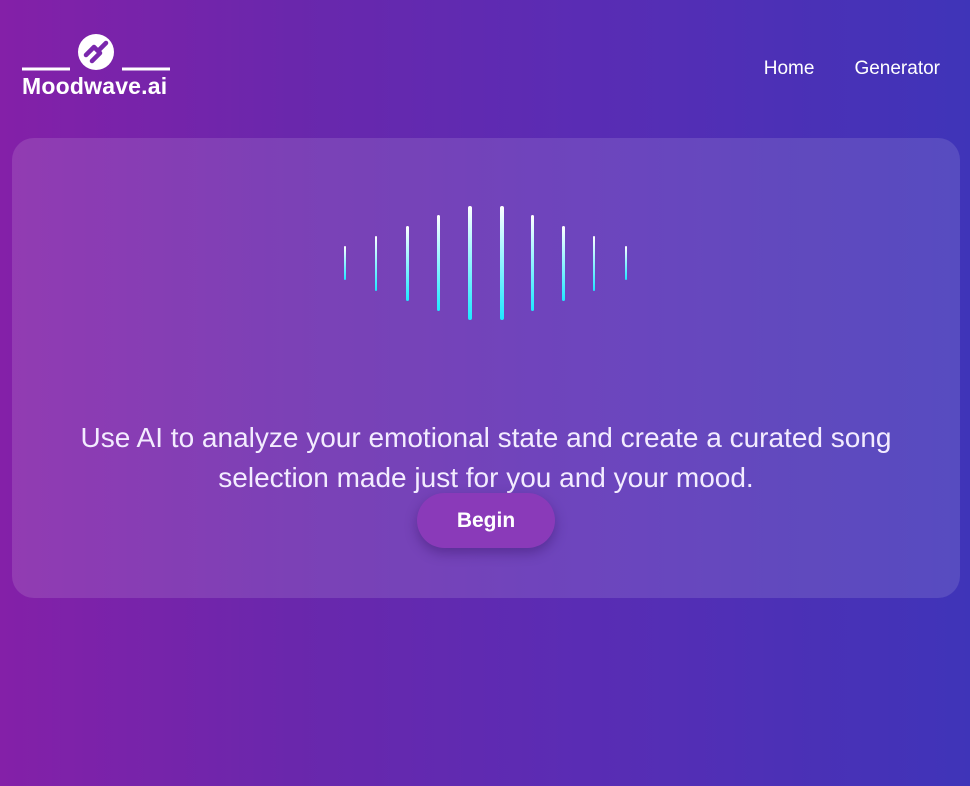 The image size is (970, 786). What do you see at coordinates (95, 86) in the screenshot?
I see `brand-name: Moodwave.ai` at bounding box center [95, 86].